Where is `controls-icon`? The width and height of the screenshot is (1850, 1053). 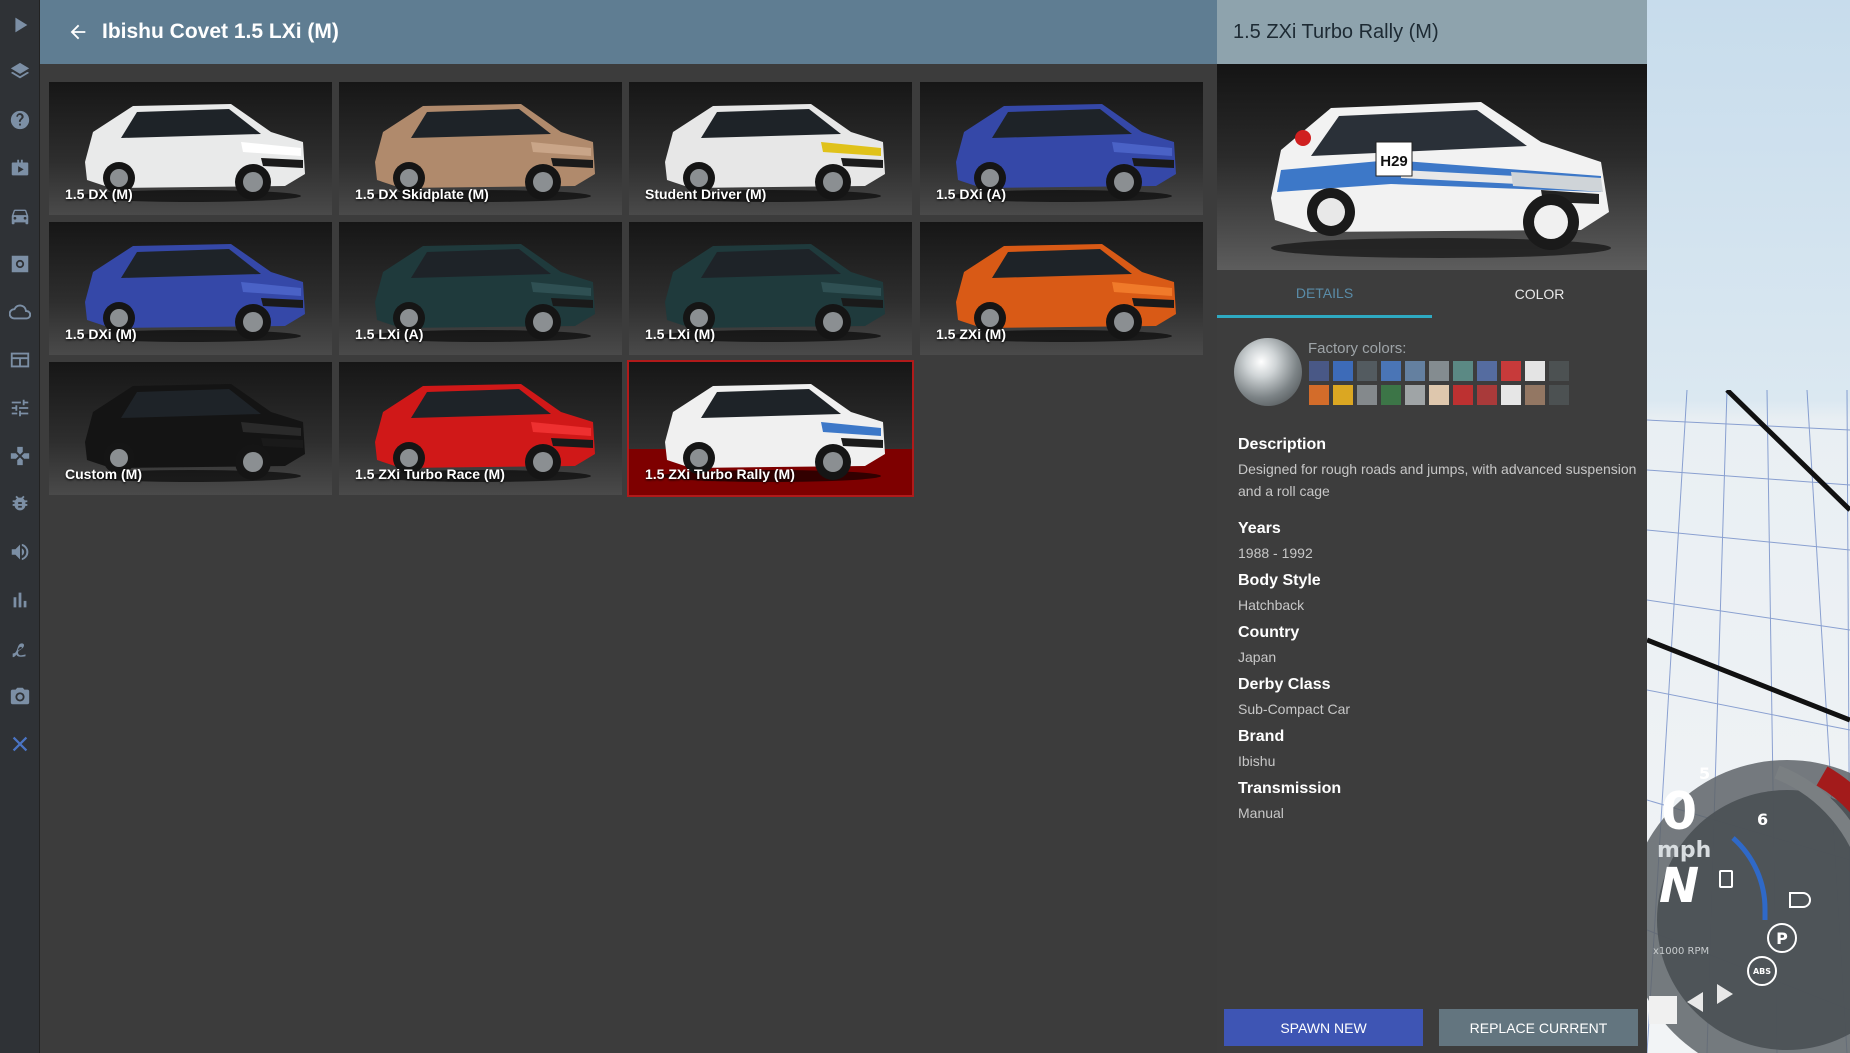 controls-icon is located at coordinates (20, 456).